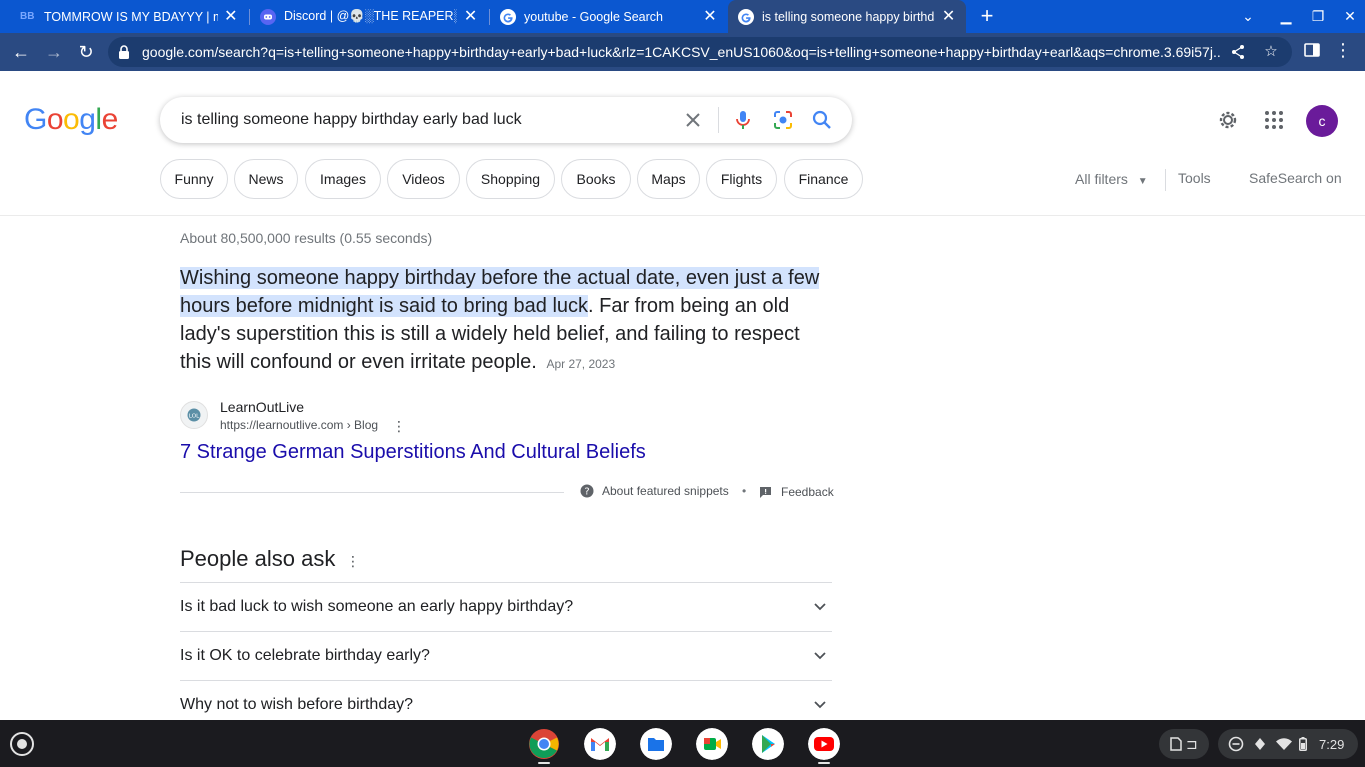 The image size is (1365, 767). What do you see at coordinates (343, 179) in the screenshot?
I see `chip-images: Images` at bounding box center [343, 179].